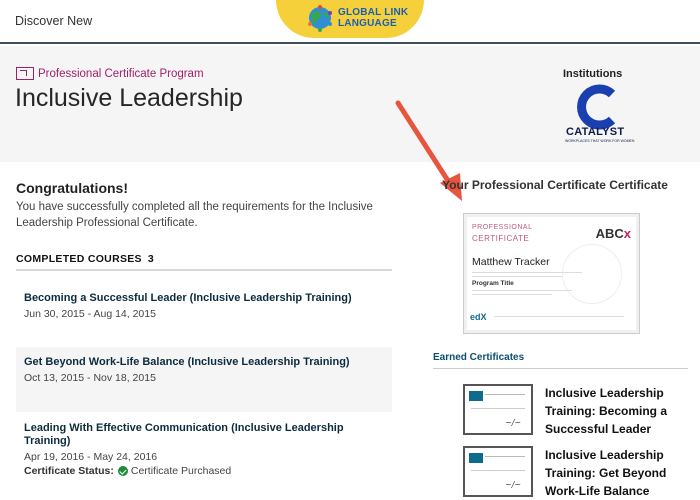 The image size is (700, 500). Describe the element at coordinates (72, 188) in the screenshot. I see `congratulations-title: Congratulations!` at that location.